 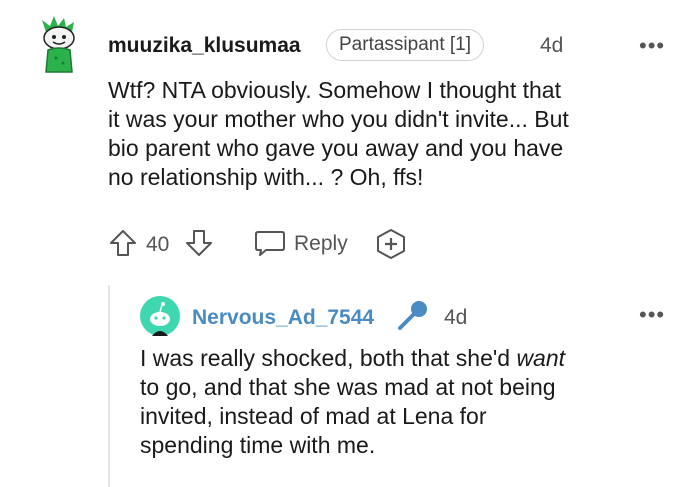 What do you see at coordinates (552, 45) in the screenshot?
I see `comment-timestamp: 4d` at bounding box center [552, 45].